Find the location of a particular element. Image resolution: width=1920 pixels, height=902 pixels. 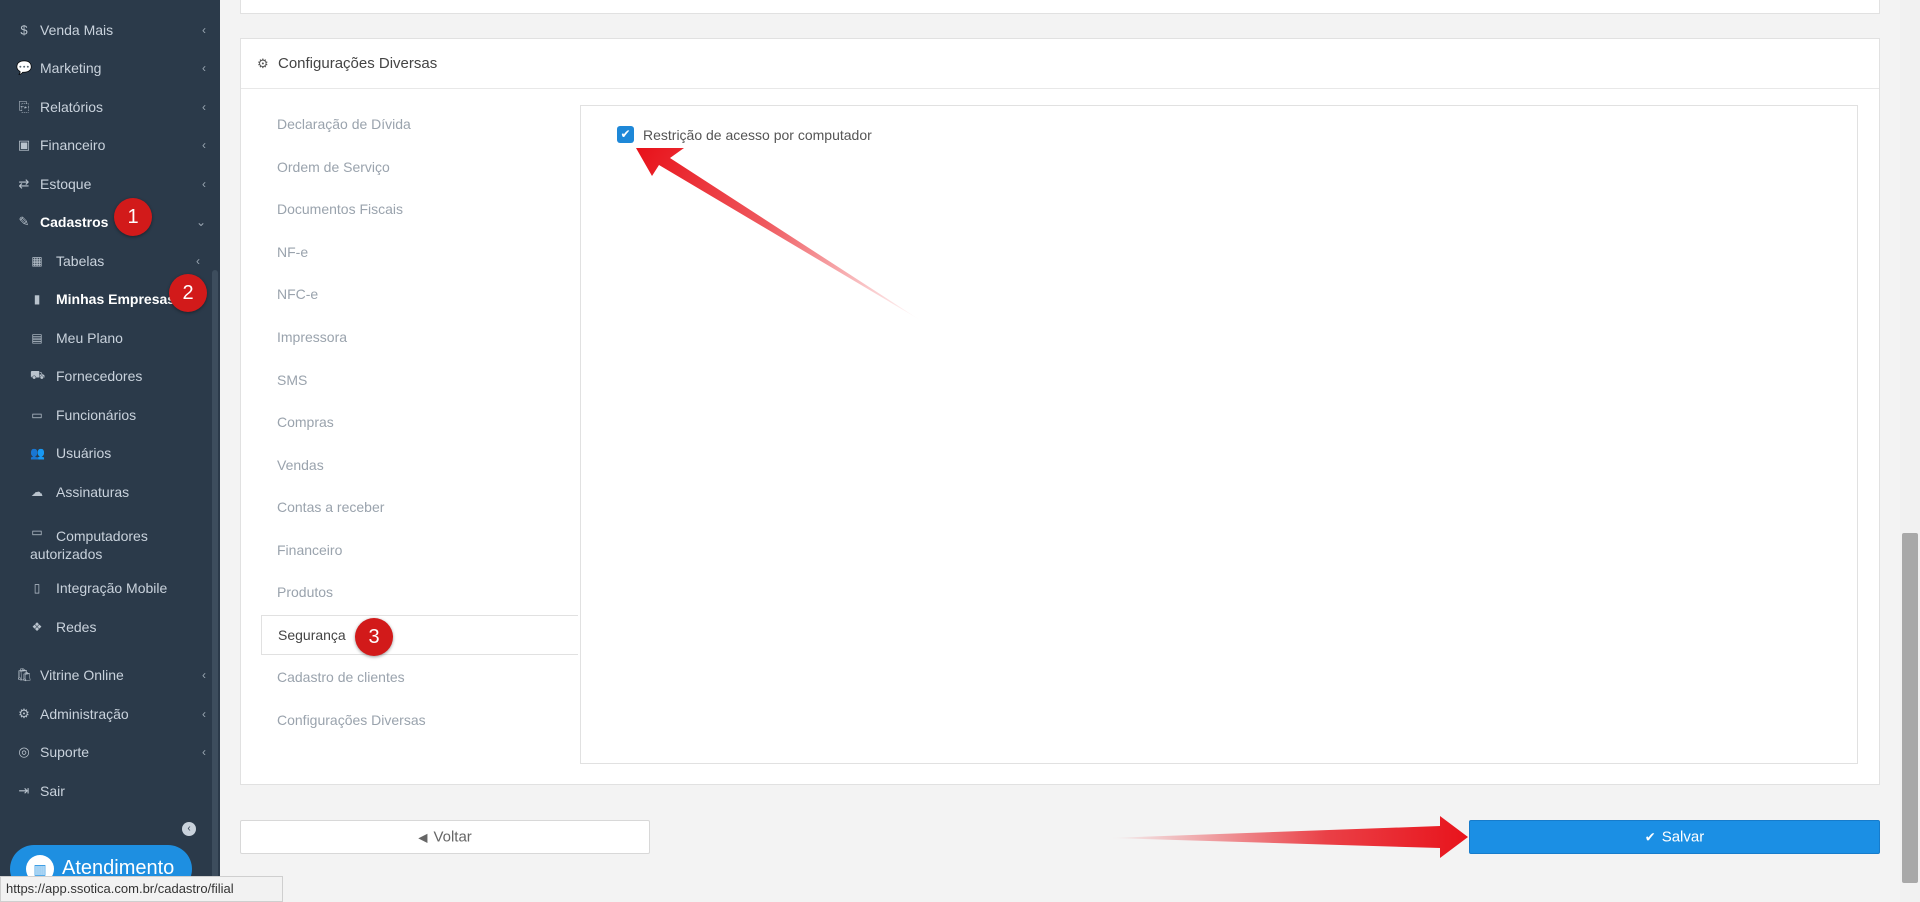

sidebar-item-label: Estoque is located at coordinates (66, 184).